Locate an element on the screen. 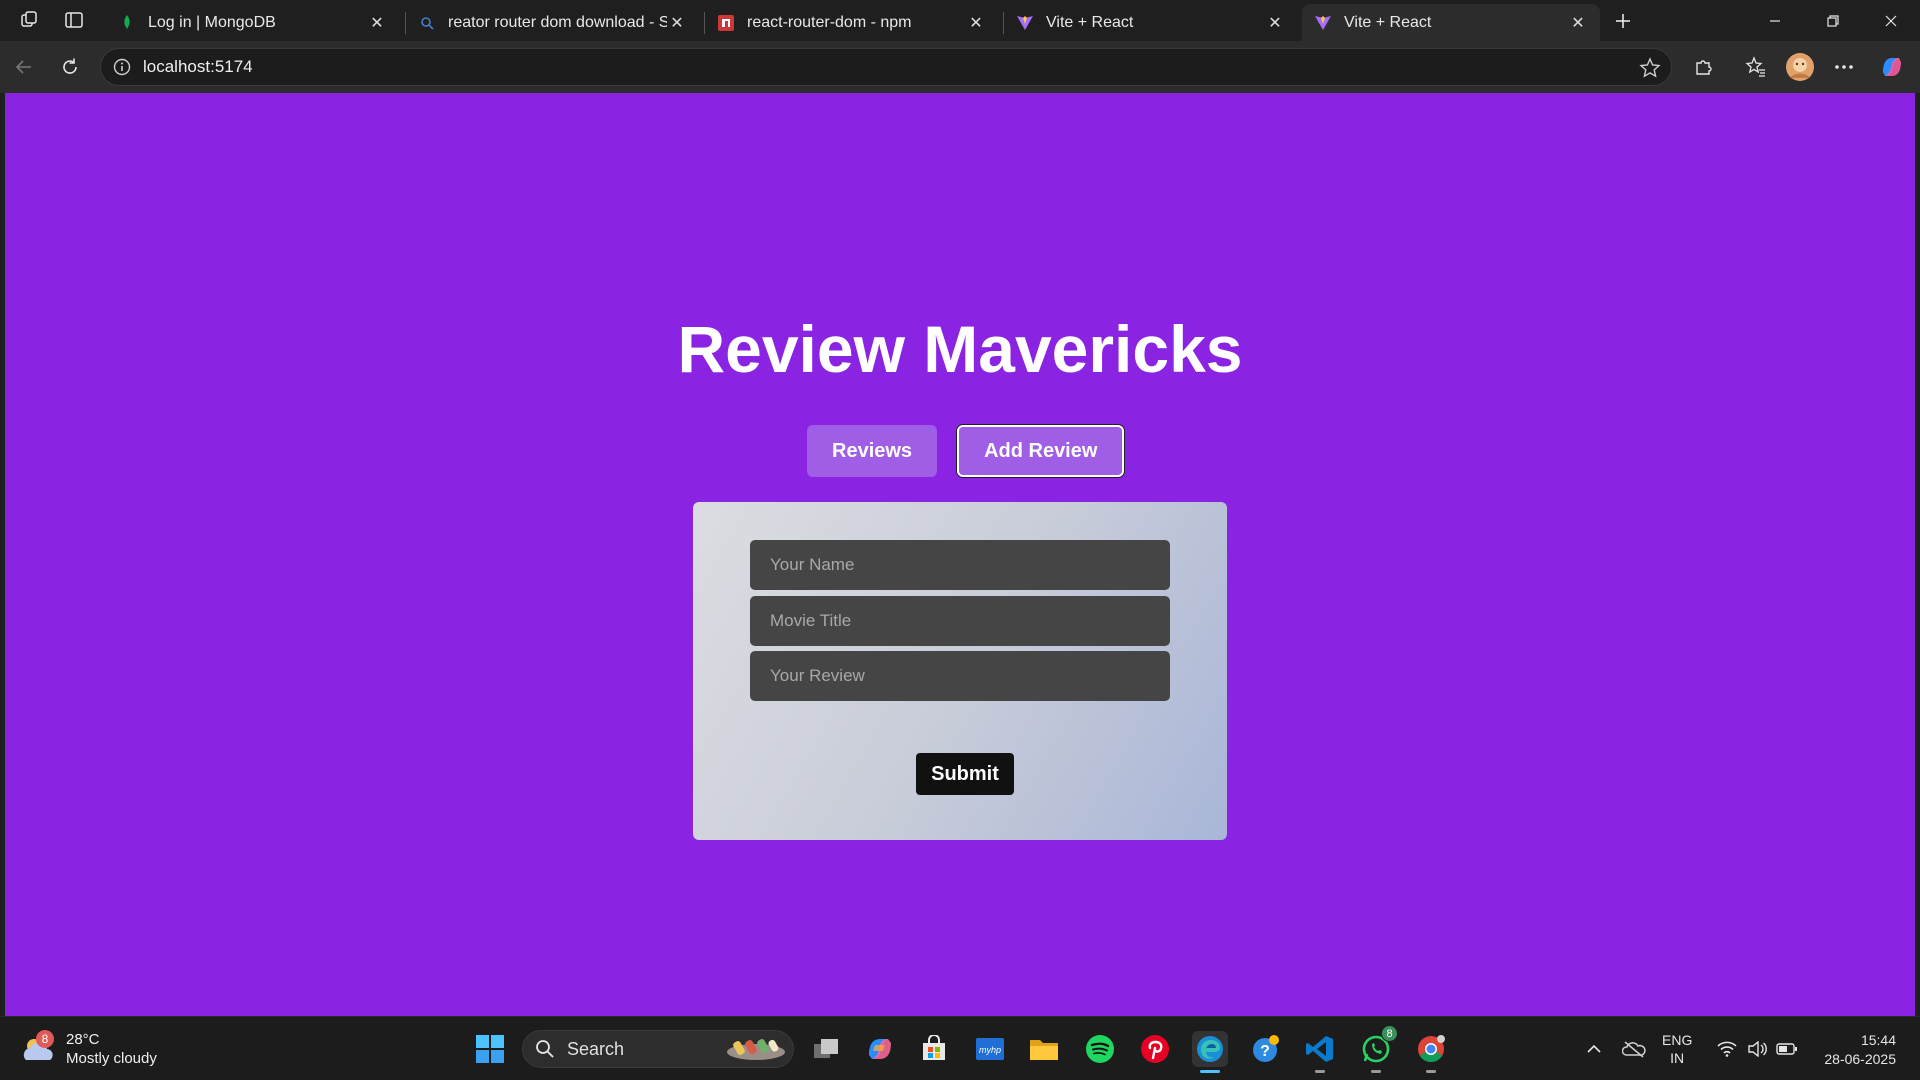  page-title: Review Mavericks is located at coordinates (960, 349).